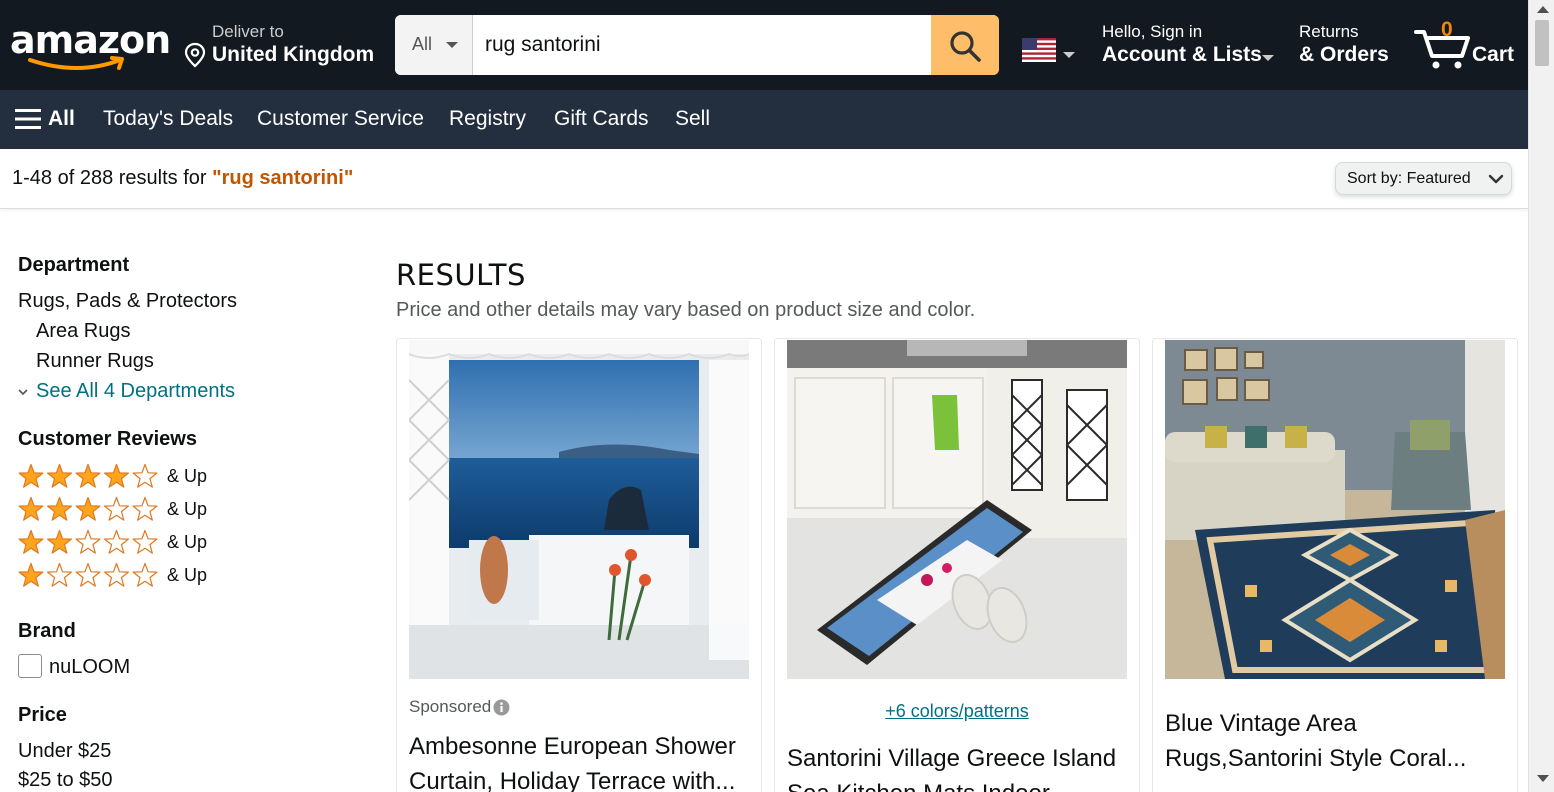 Image resolution: width=1554 pixels, height=792 pixels. What do you see at coordinates (1152, 31) in the screenshot?
I see `account-greeting: Hello, Sign in` at bounding box center [1152, 31].